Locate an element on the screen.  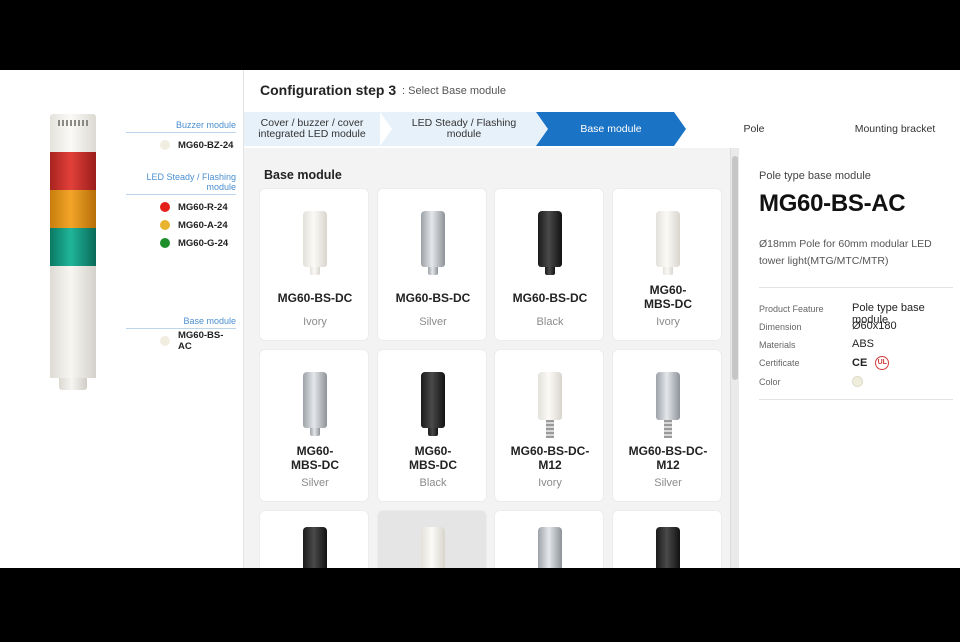
step-label: Pole is located at coordinates (754, 128).